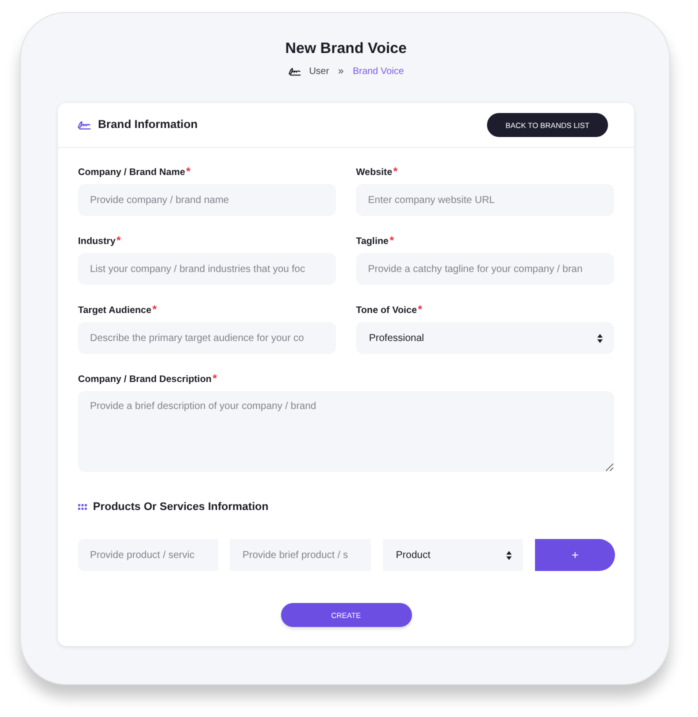 Image resolution: width=698 pixels, height=717 pixels. Describe the element at coordinates (145, 379) in the screenshot. I see `field-label: Company / Brand Description` at that location.